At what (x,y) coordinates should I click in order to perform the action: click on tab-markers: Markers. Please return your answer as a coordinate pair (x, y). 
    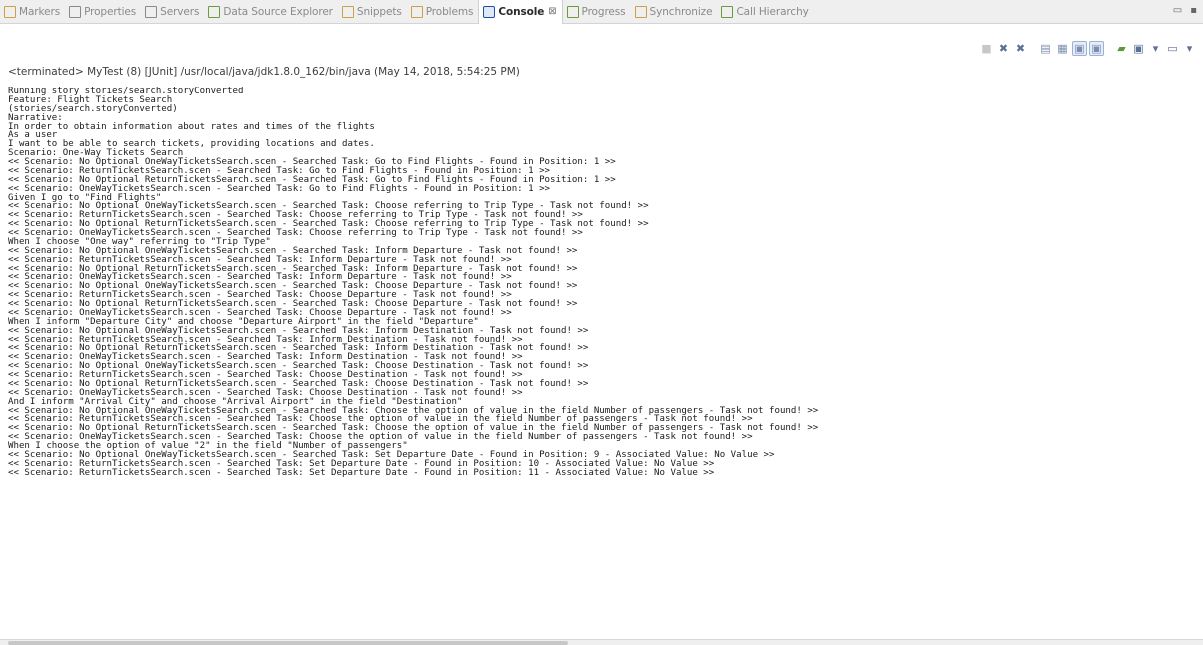
    Looking at the image, I should click on (32, 12).